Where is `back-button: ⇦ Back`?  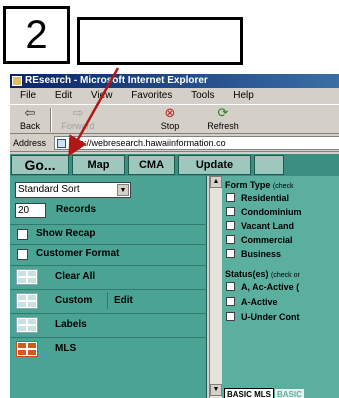
back-button: ⇦ Back is located at coordinates (30, 119).